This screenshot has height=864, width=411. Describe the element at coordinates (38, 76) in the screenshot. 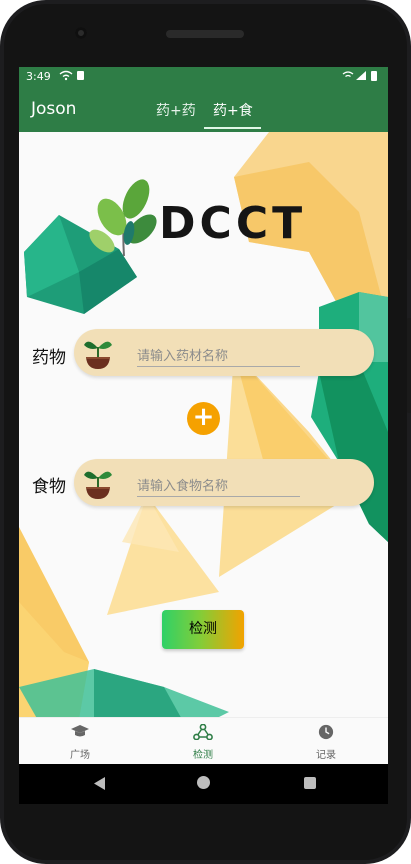

I see `status-time: 3:49` at that location.